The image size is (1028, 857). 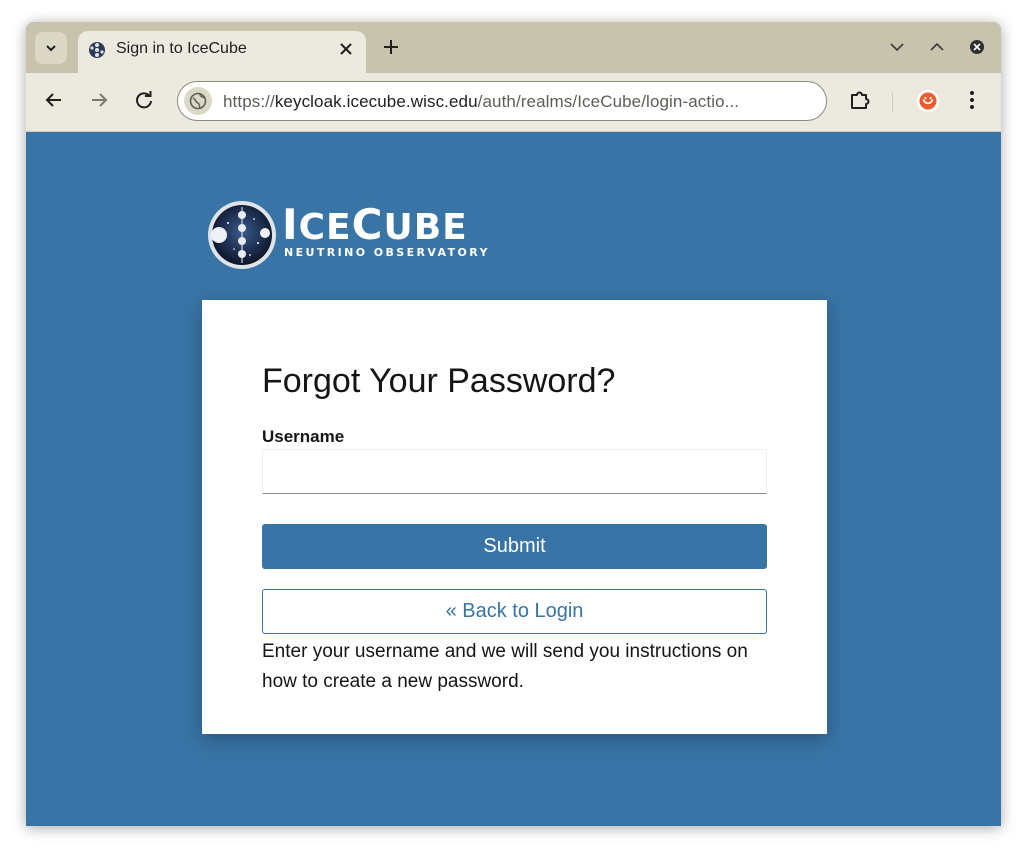 I want to click on minimize-button, so click(x=897, y=47).